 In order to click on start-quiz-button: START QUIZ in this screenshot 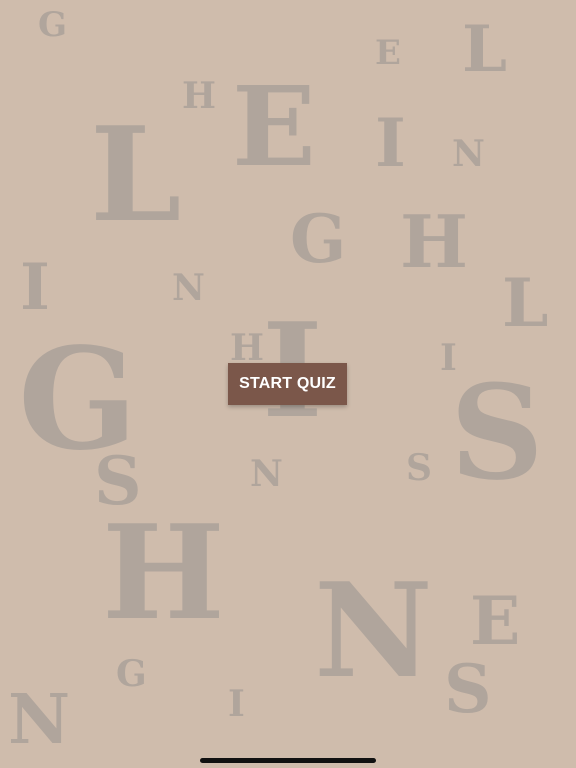, I will do `click(287, 384)`.